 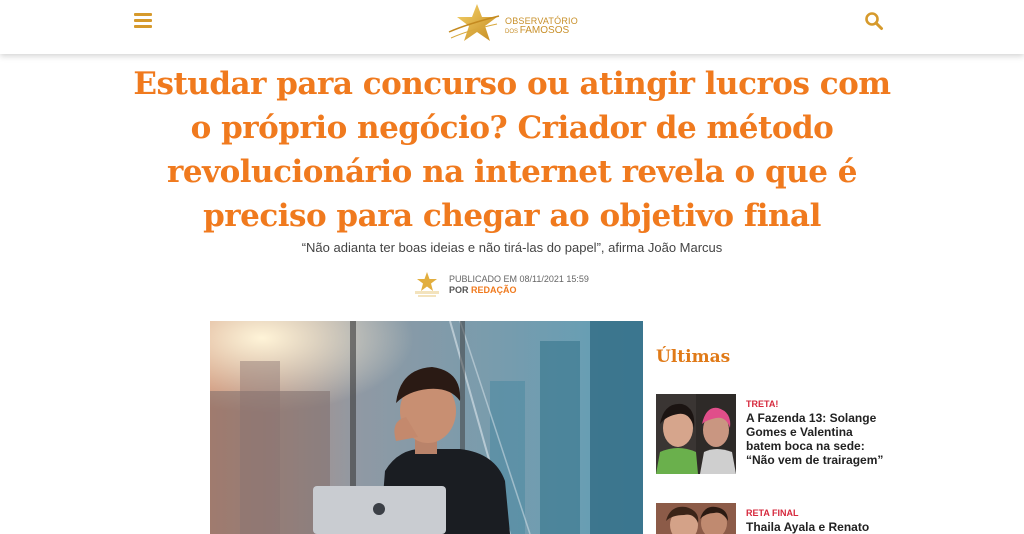 I want to click on hamburger-menu-icon, so click(x=143, y=20).